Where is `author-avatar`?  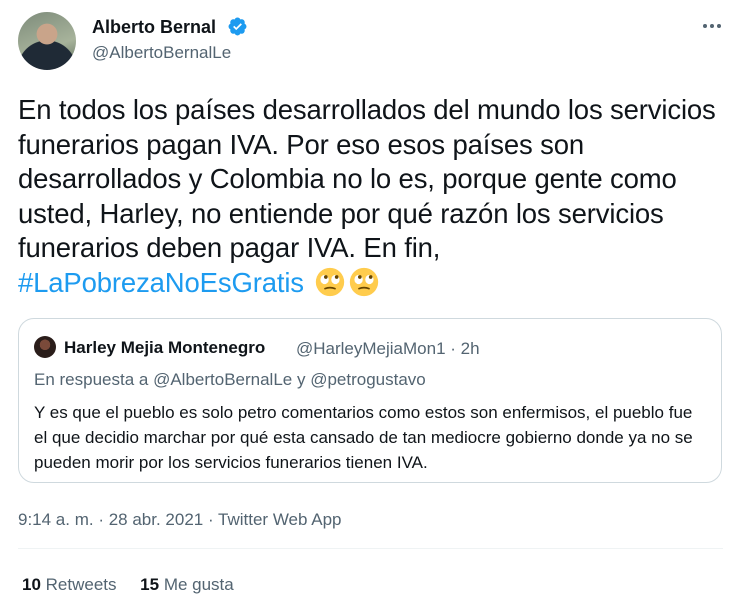
author-avatar is located at coordinates (47, 41).